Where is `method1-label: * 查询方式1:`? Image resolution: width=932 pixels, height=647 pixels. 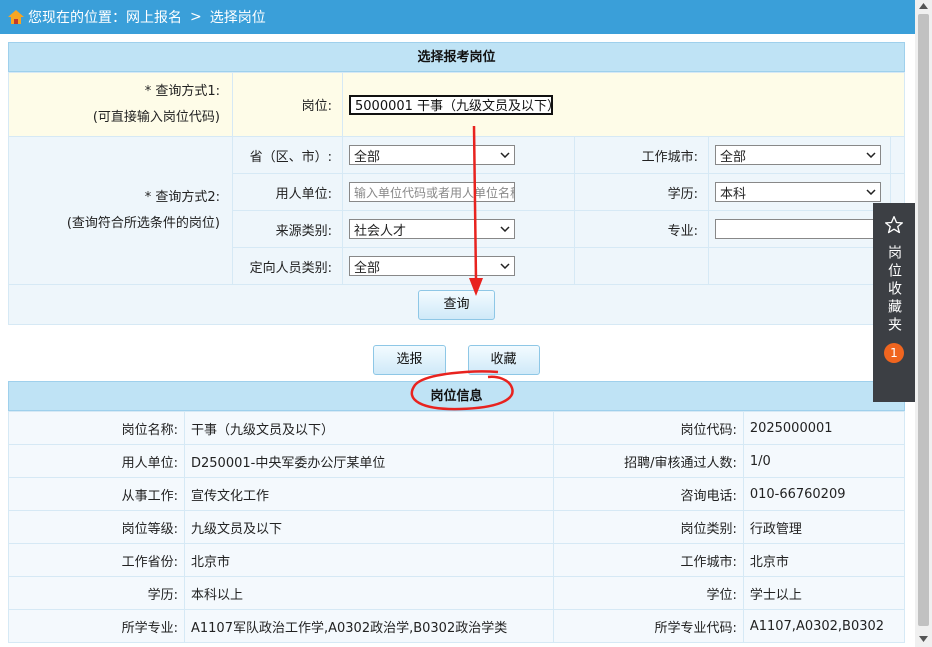
method1-label: * 查询方式1: is located at coordinates (182, 91).